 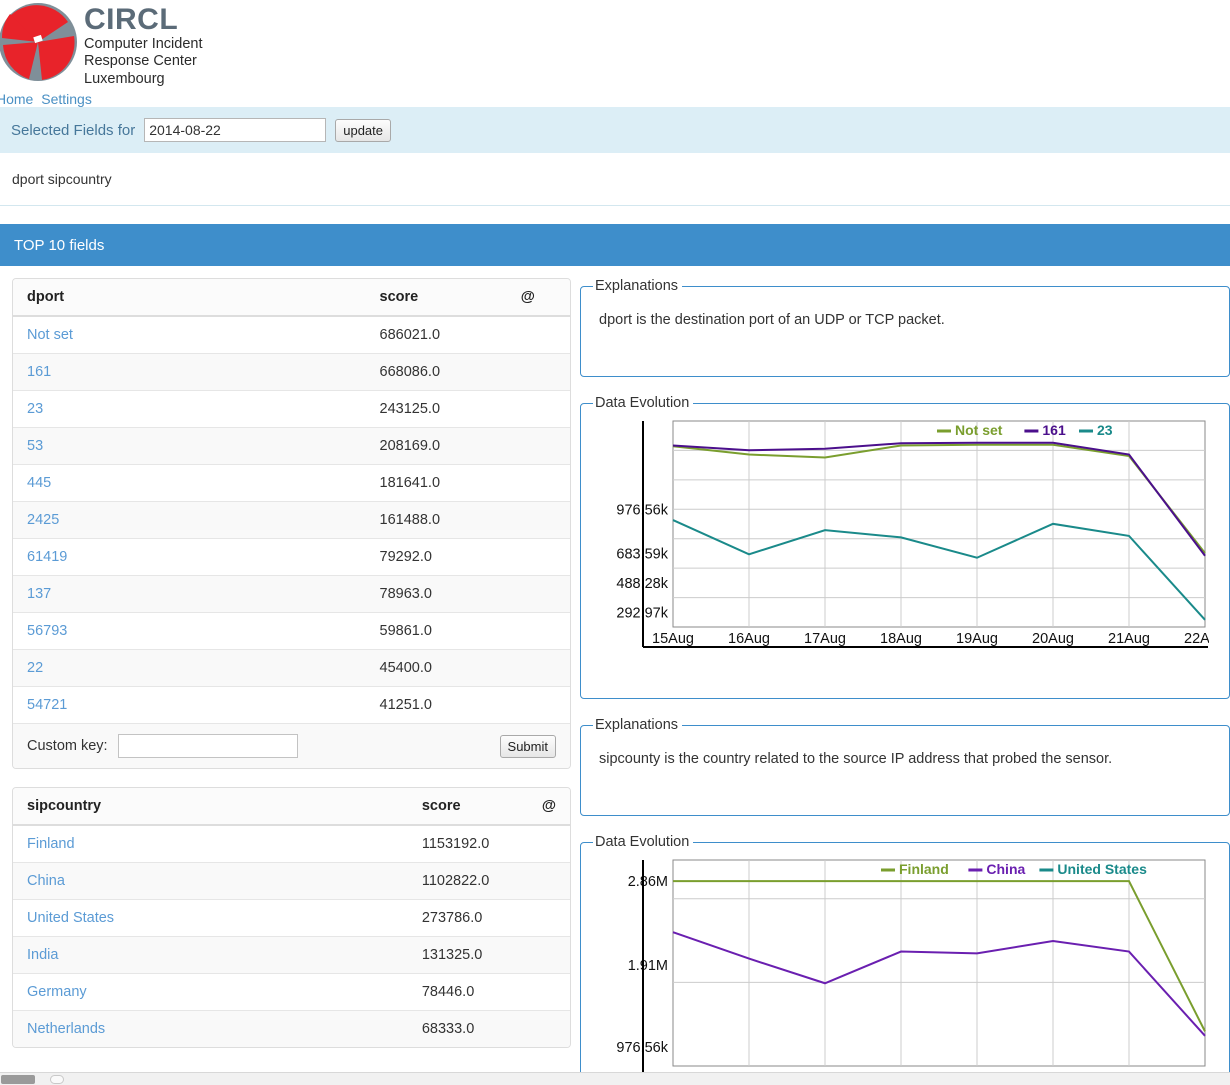 I want to click on nav-link-settings: Settings, so click(x=66, y=99).